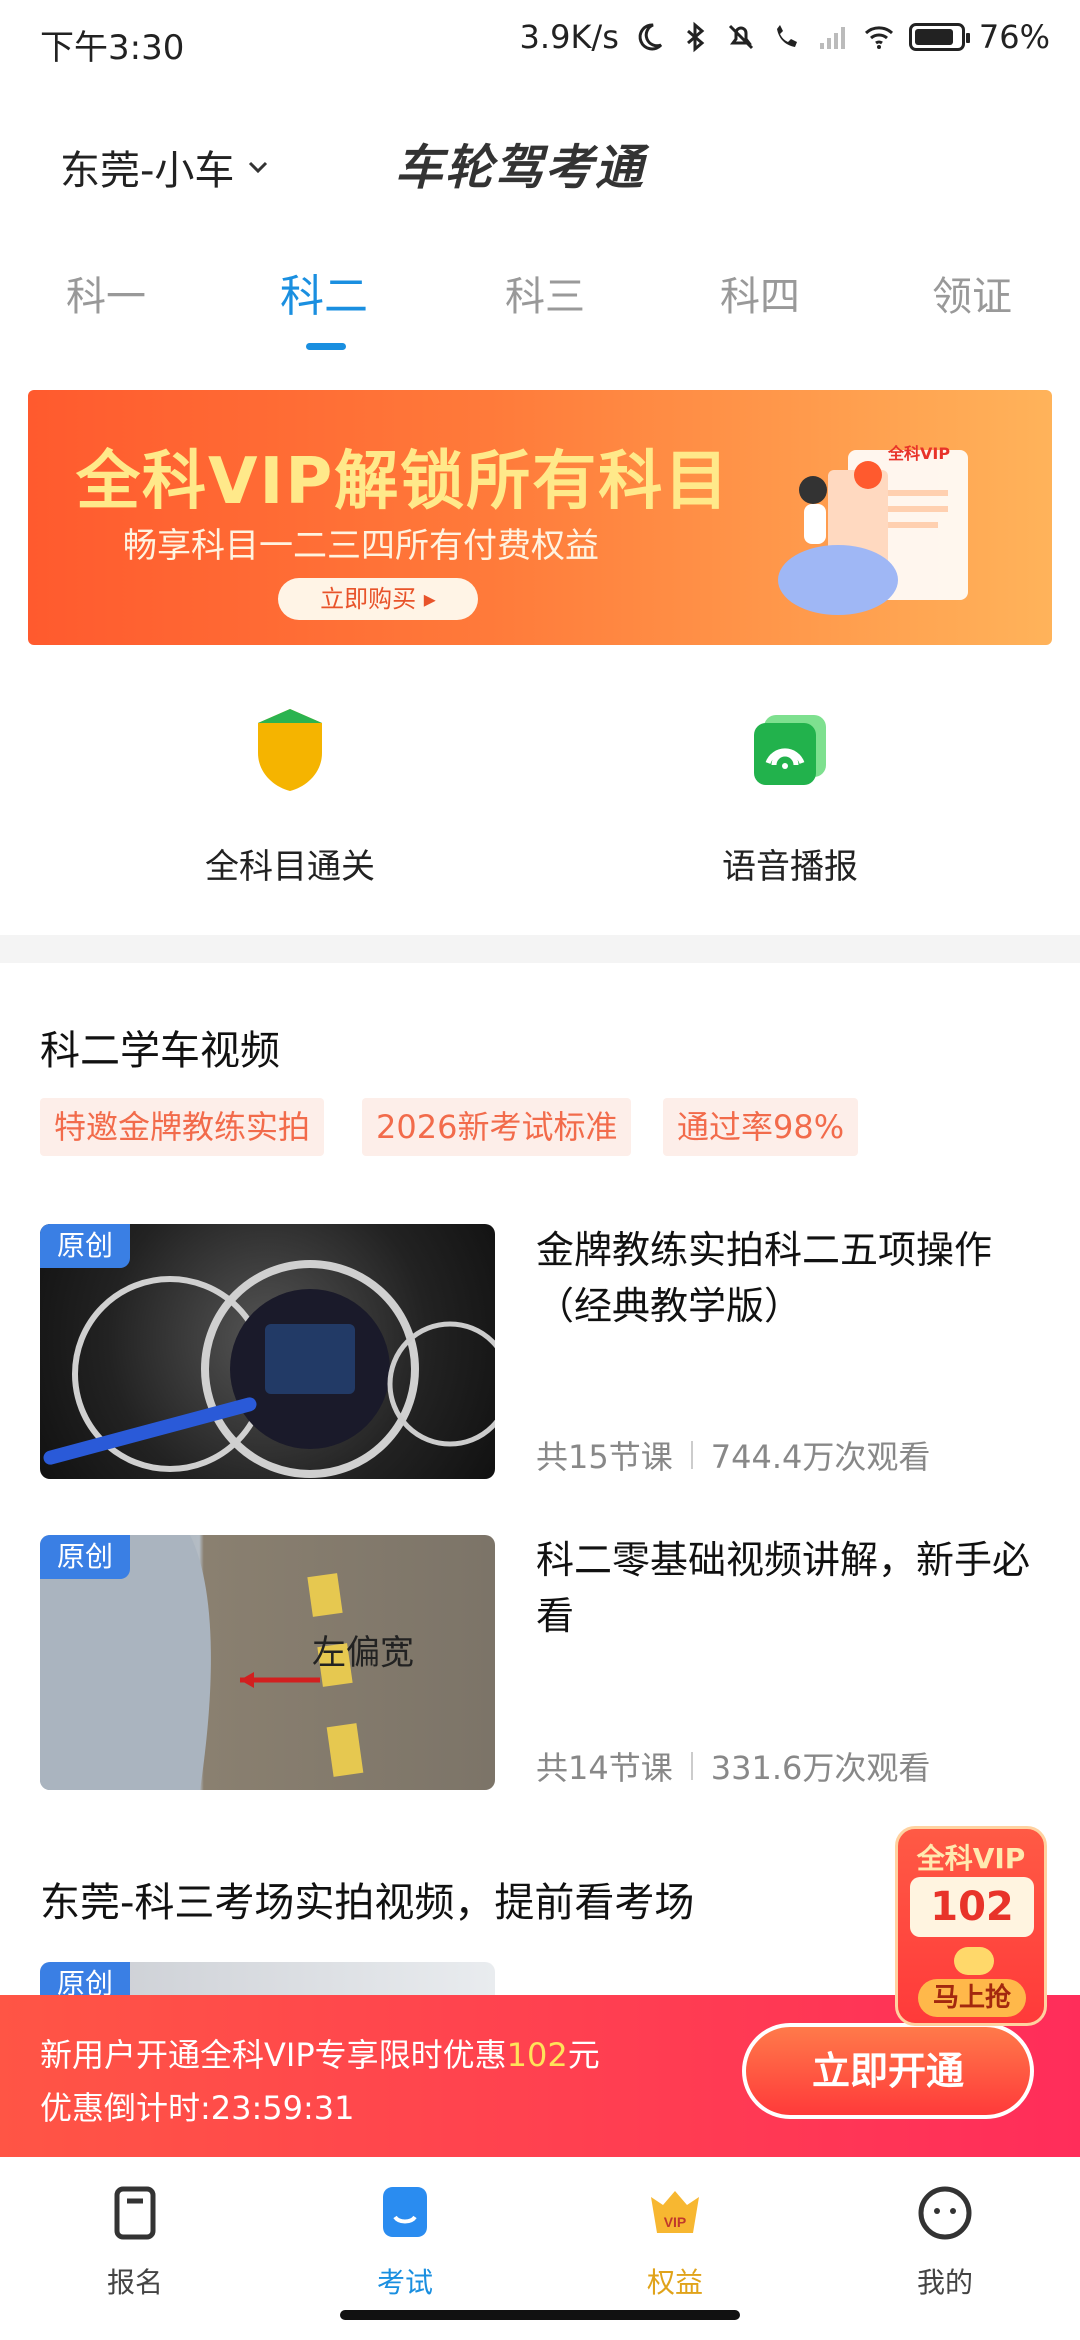 This screenshot has height=2340, width=1080. I want to click on video-thumbnail: 原创, so click(267, 1351).